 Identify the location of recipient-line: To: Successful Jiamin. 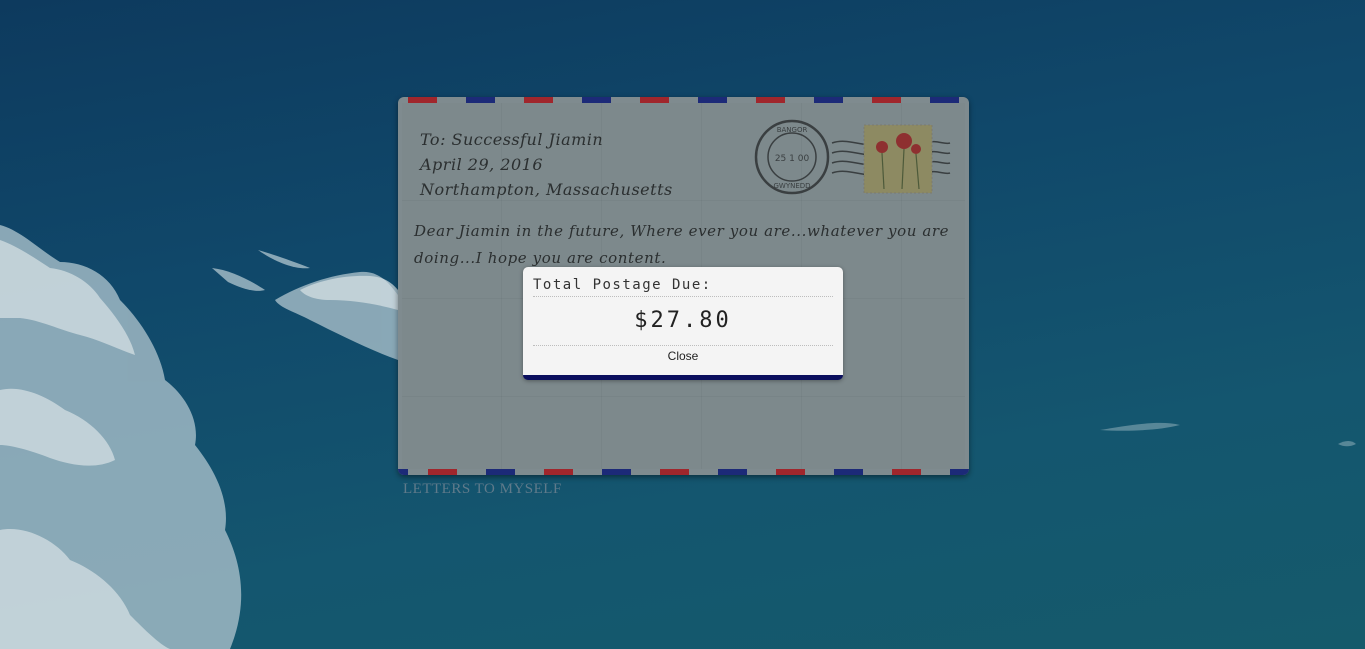
(512, 139).